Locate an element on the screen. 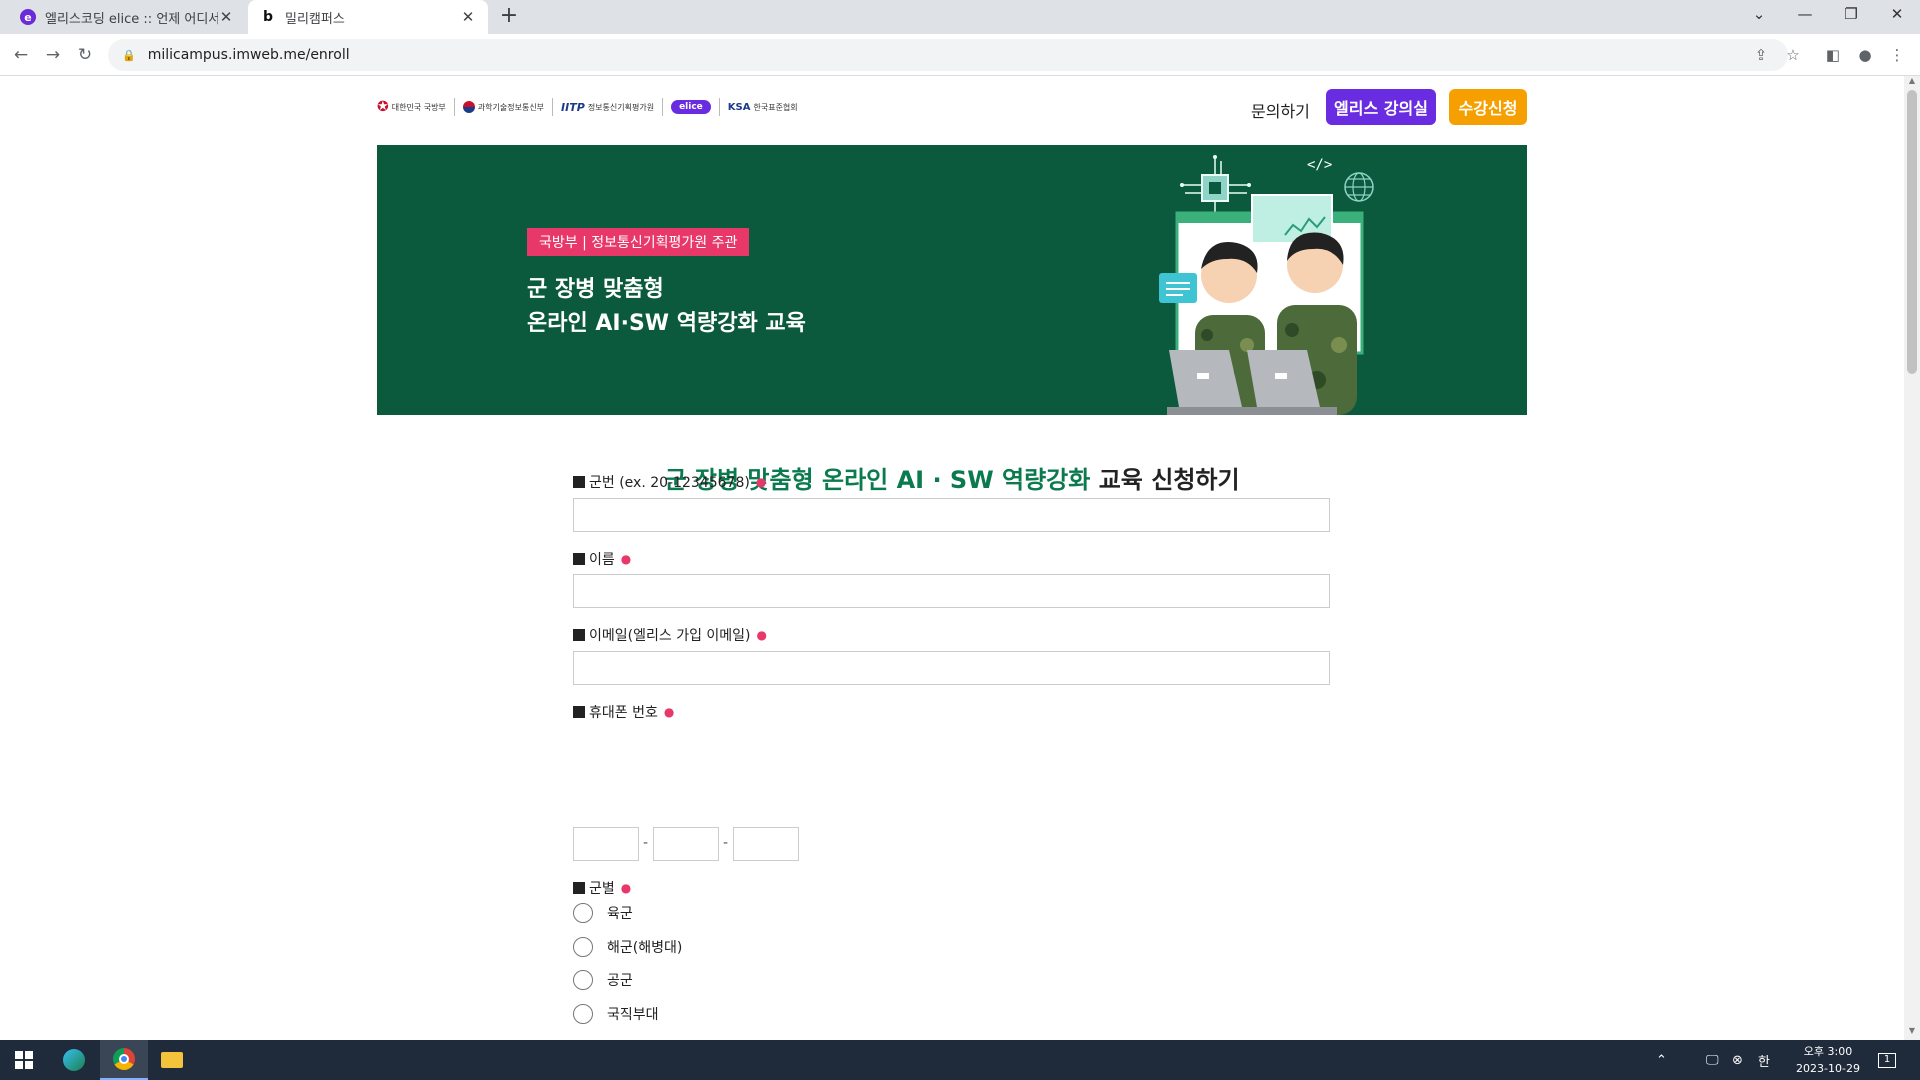  network-icon: 🖵 is located at coordinates (1712, 1060).